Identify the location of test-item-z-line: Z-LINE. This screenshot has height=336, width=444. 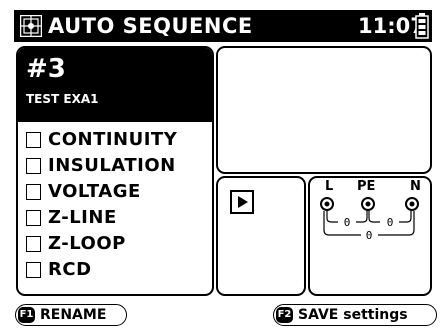
(115, 219).